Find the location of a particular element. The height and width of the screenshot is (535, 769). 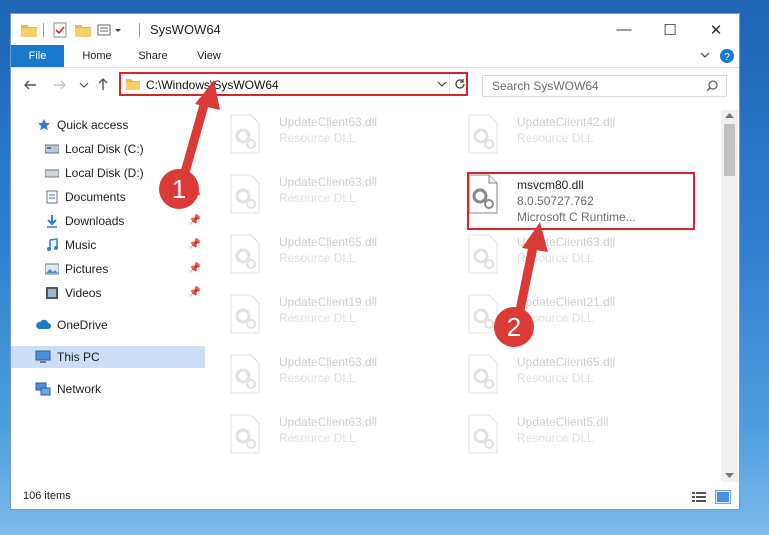

ribbon: File Home Share View ? is located at coordinates (375, 56).